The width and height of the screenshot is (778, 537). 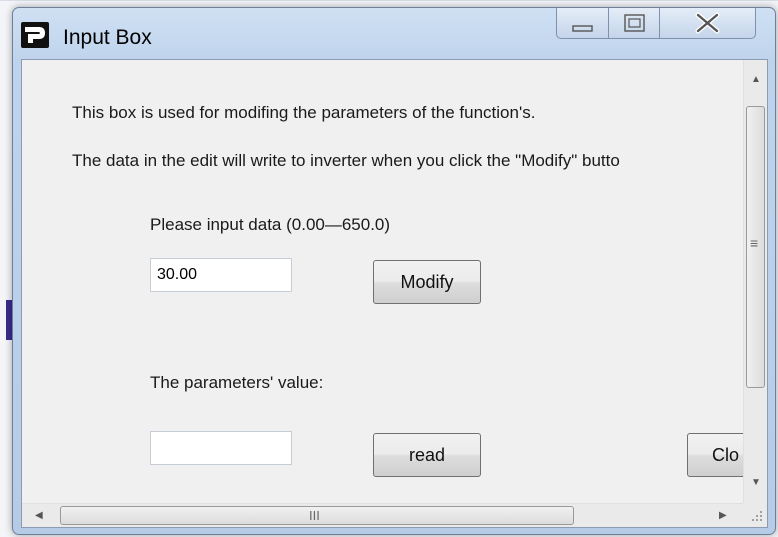 I want to click on close-window-button, so click(x=707, y=23).